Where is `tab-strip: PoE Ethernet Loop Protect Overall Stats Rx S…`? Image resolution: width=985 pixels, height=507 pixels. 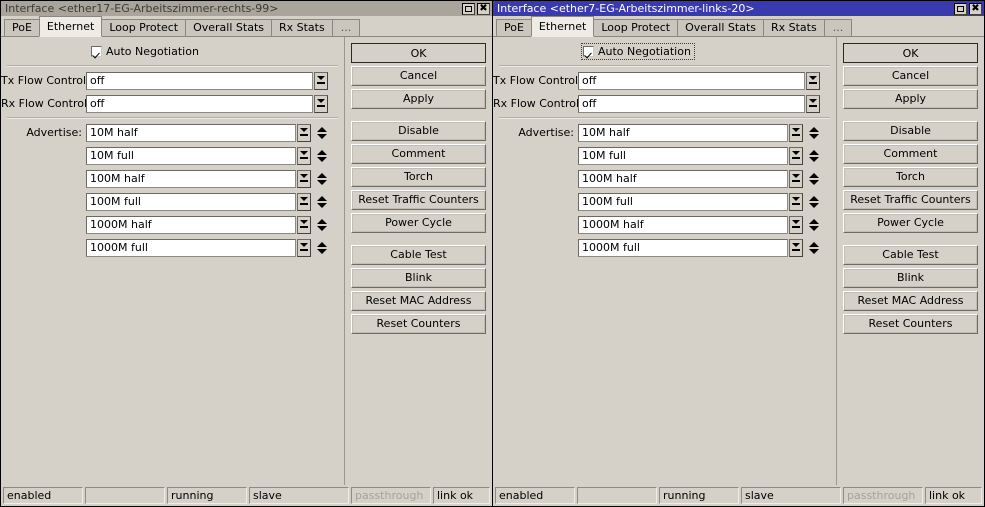
tab-strip: PoE Ethernet Loop Protect Overall Stats Rx S… is located at coordinates (246, 26).